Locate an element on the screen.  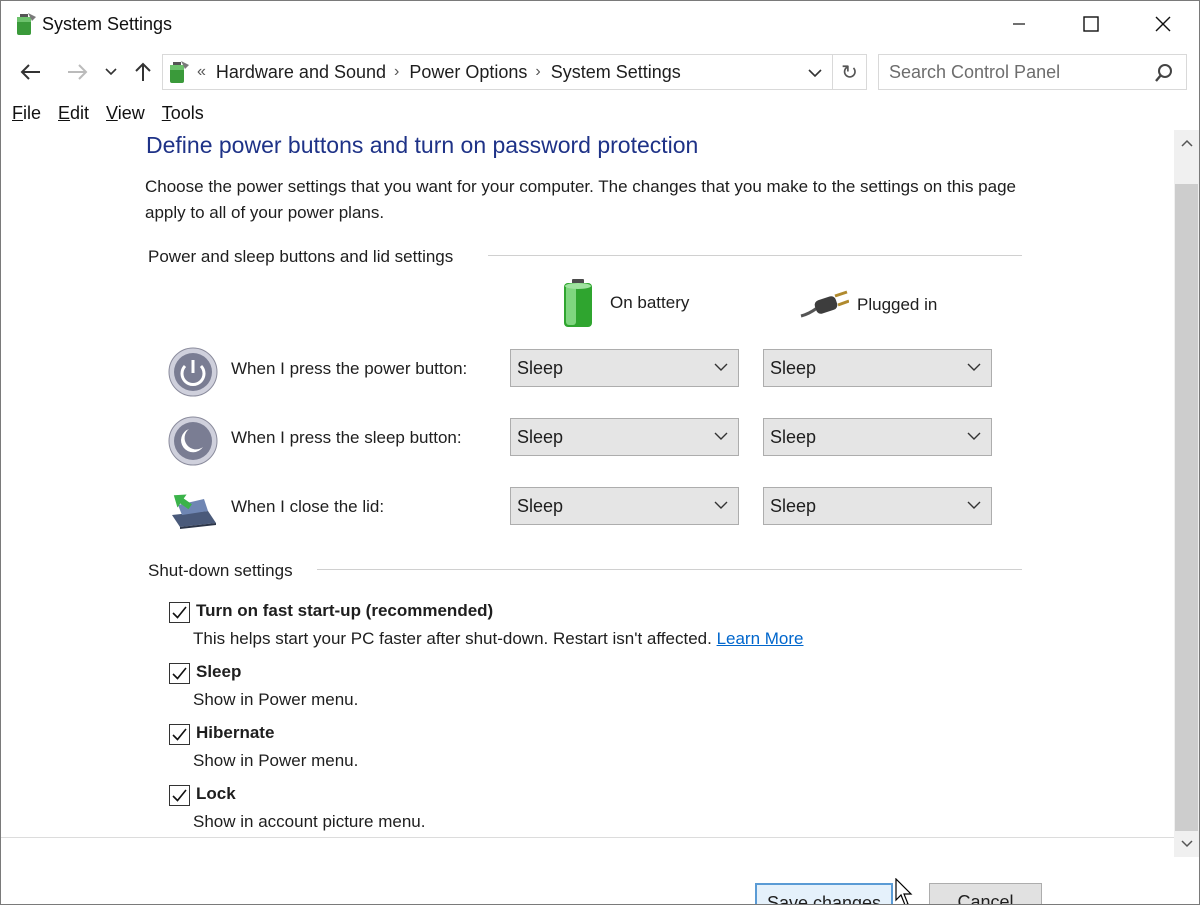
power-section-heading: Power and sleep buttons and lid settings is located at coordinates (301, 256).